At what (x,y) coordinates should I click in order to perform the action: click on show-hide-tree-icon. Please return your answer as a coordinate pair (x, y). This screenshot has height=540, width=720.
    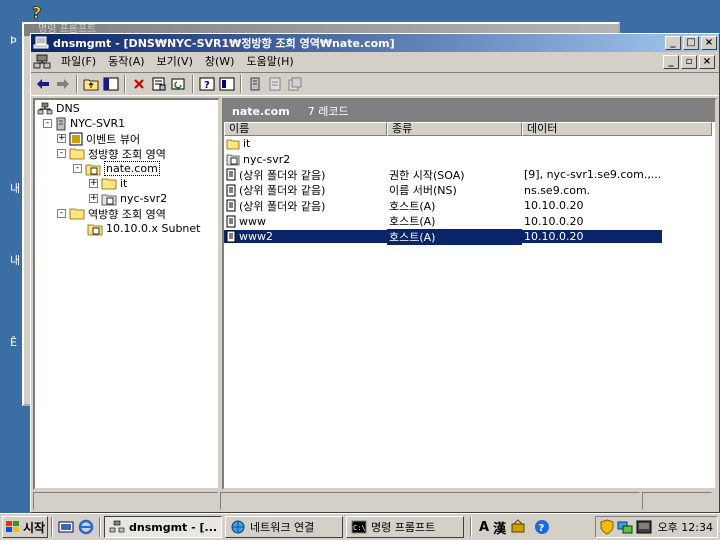
    Looking at the image, I should click on (111, 84).